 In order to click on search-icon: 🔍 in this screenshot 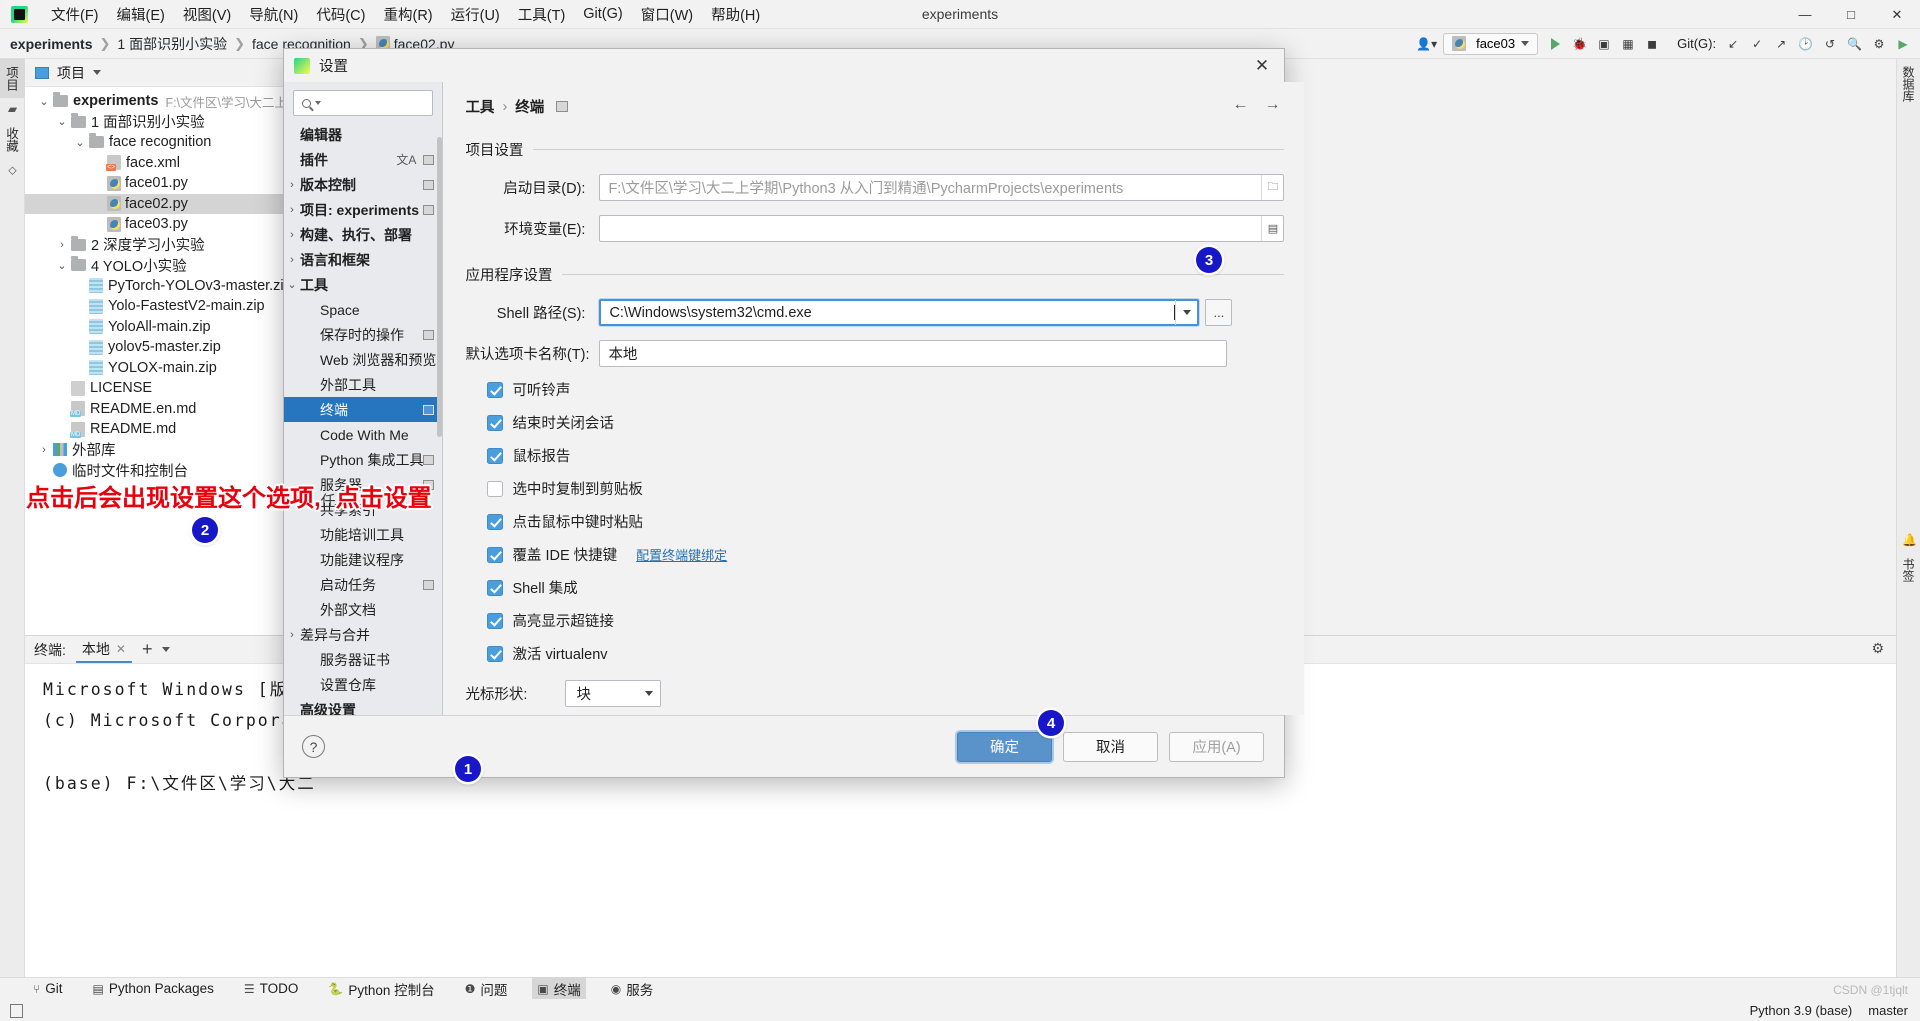, I will do `click(1854, 44)`.